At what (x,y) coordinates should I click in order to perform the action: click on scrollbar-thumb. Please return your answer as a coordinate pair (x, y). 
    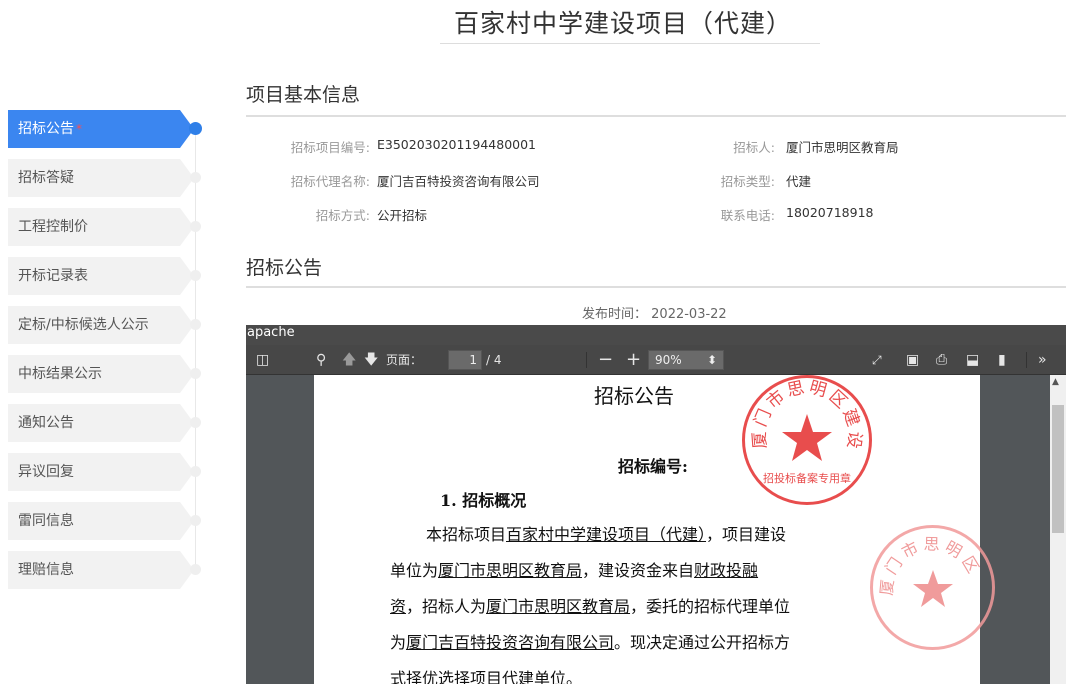
    Looking at the image, I should click on (1058, 469).